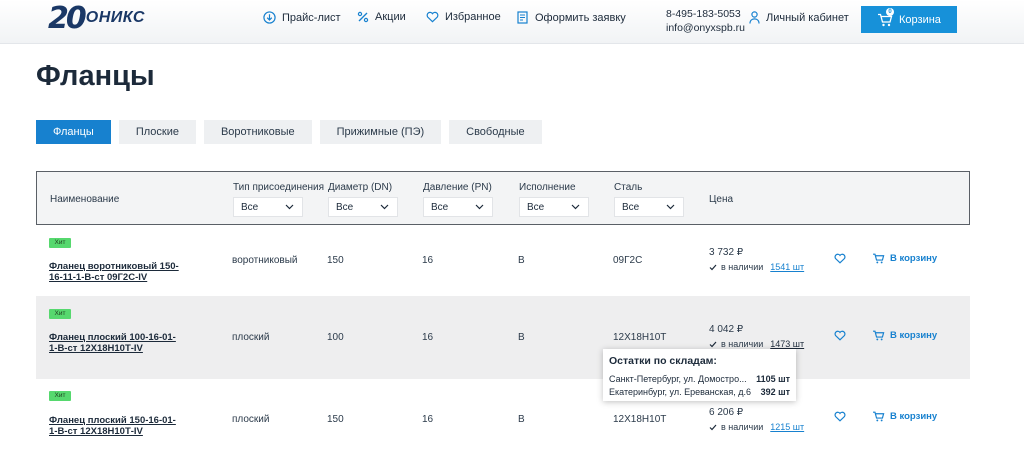 This screenshot has height=466, width=1024. Describe the element at coordinates (302, 17) in the screenshot. I see `nav-price-list: Прайс-лист` at that location.